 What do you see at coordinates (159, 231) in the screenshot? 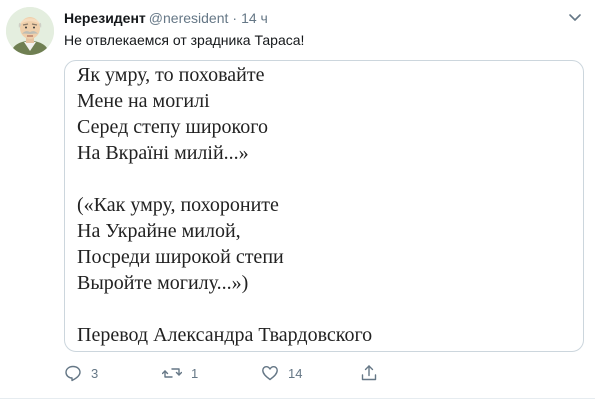
I see `poem-line: На Украйне милой,` at bounding box center [159, 231].